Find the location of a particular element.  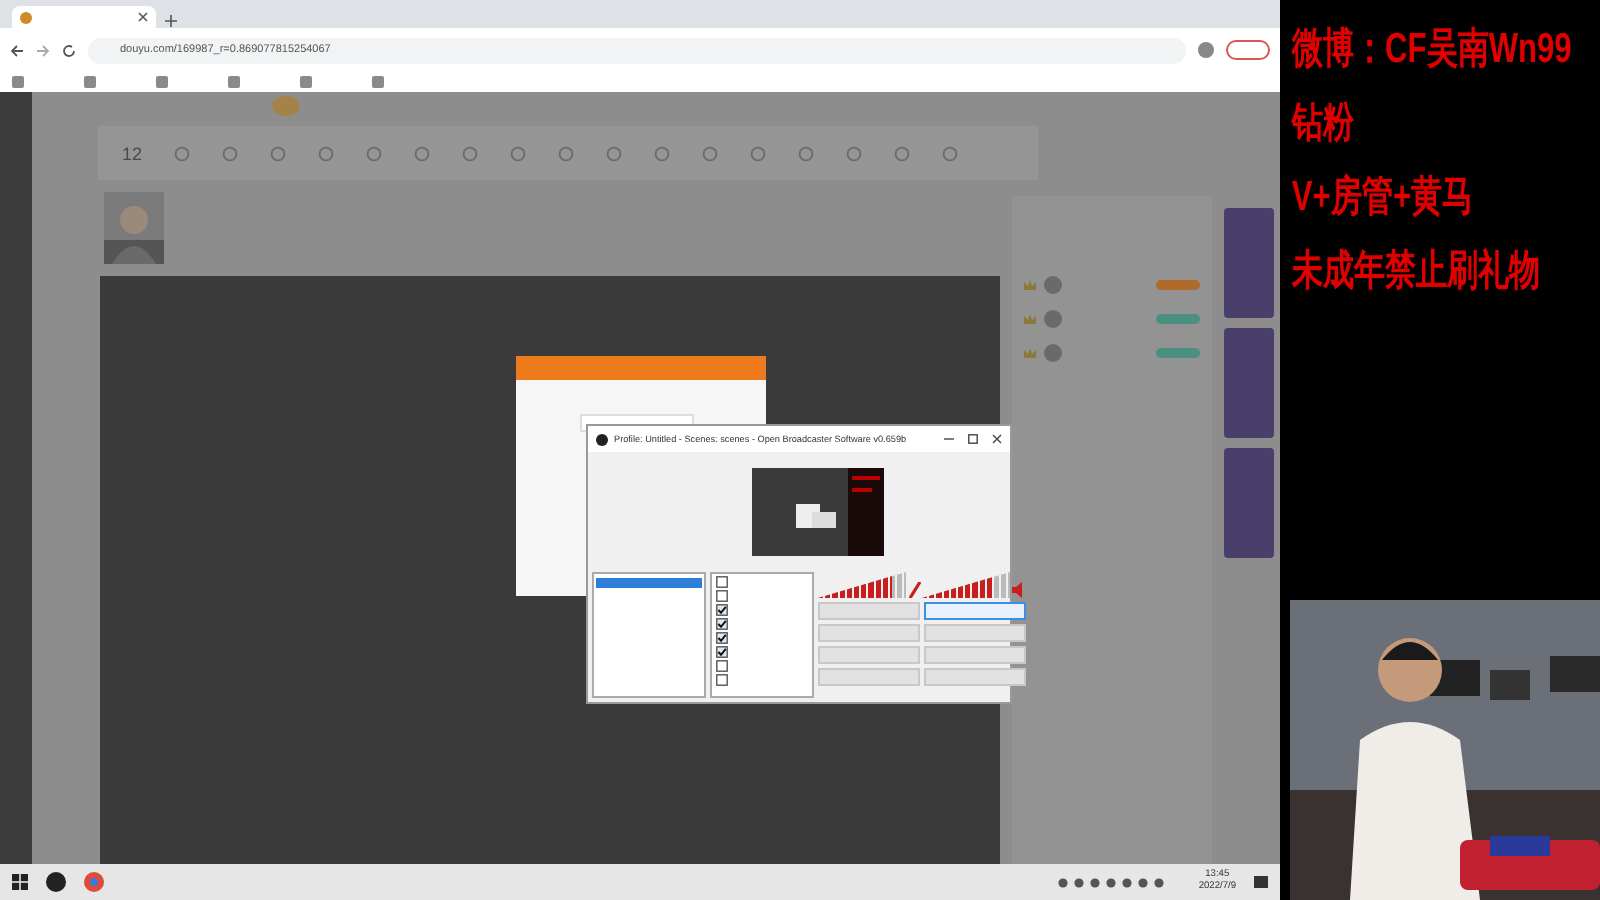

app-icon is located at coordinates (602, 439).